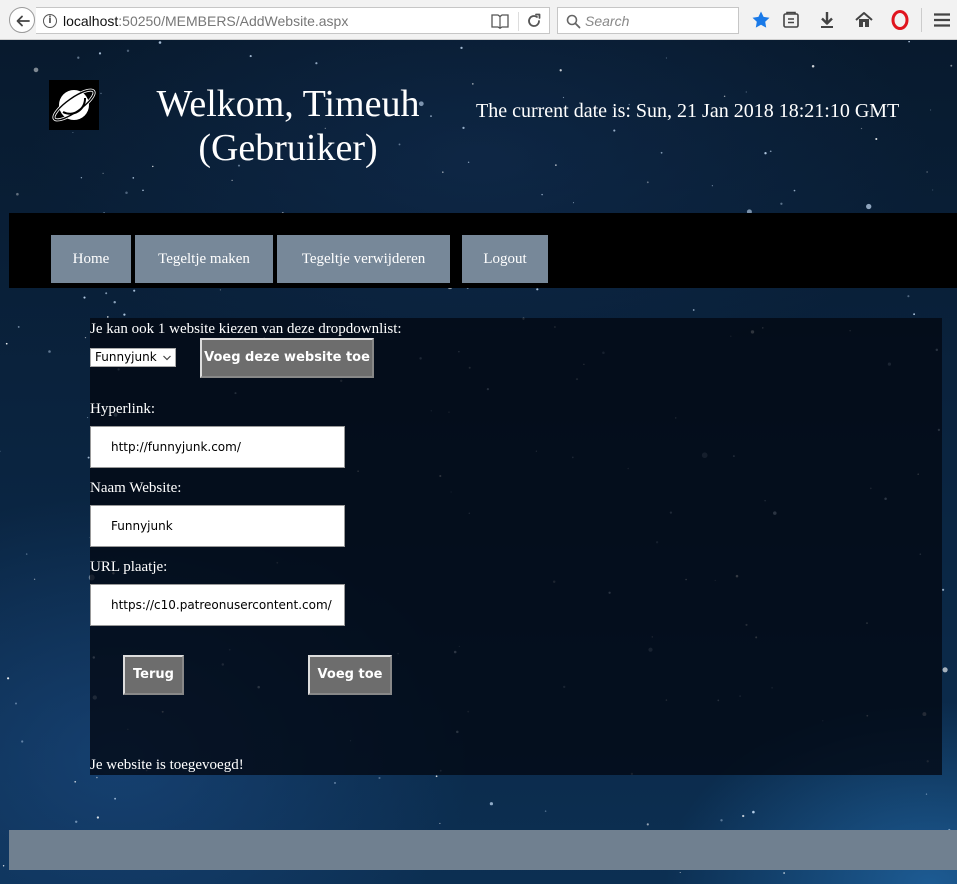  I want to click on page-footer, so click(483, 850).